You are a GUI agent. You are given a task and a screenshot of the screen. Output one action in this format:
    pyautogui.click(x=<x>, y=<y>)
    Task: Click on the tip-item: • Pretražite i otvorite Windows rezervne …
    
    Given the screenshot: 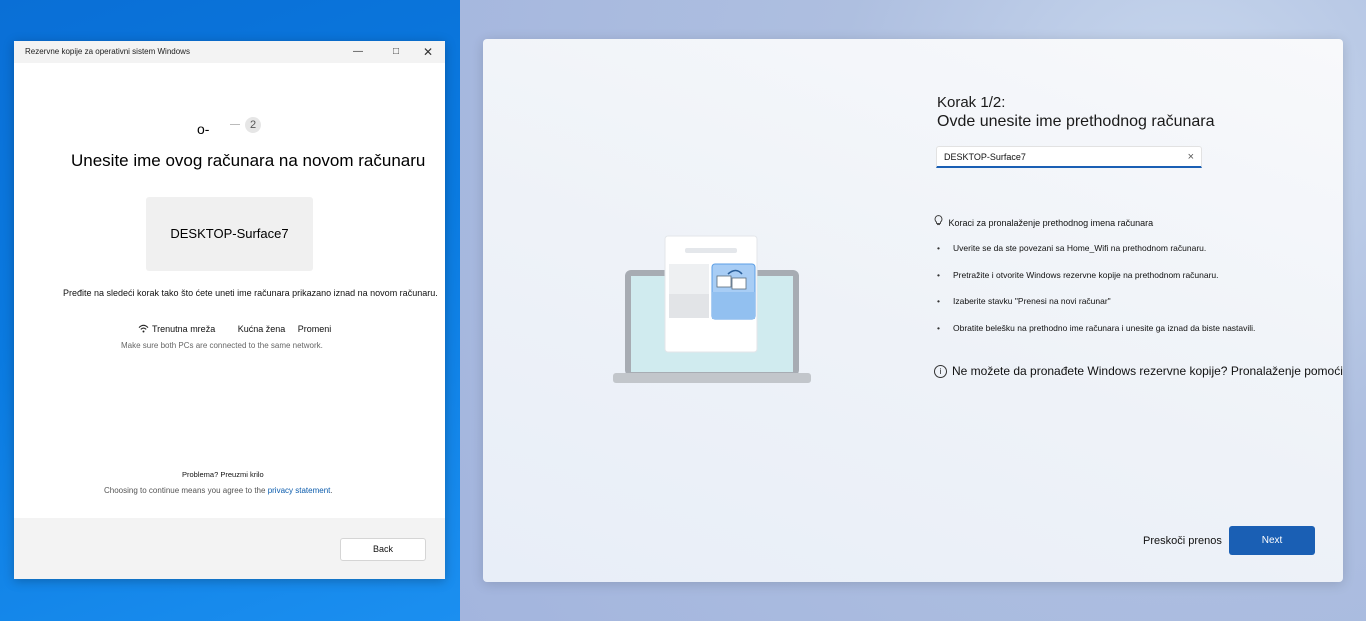 What is the action you would take?
    pyautogui.click(x=1078, y=275)
    